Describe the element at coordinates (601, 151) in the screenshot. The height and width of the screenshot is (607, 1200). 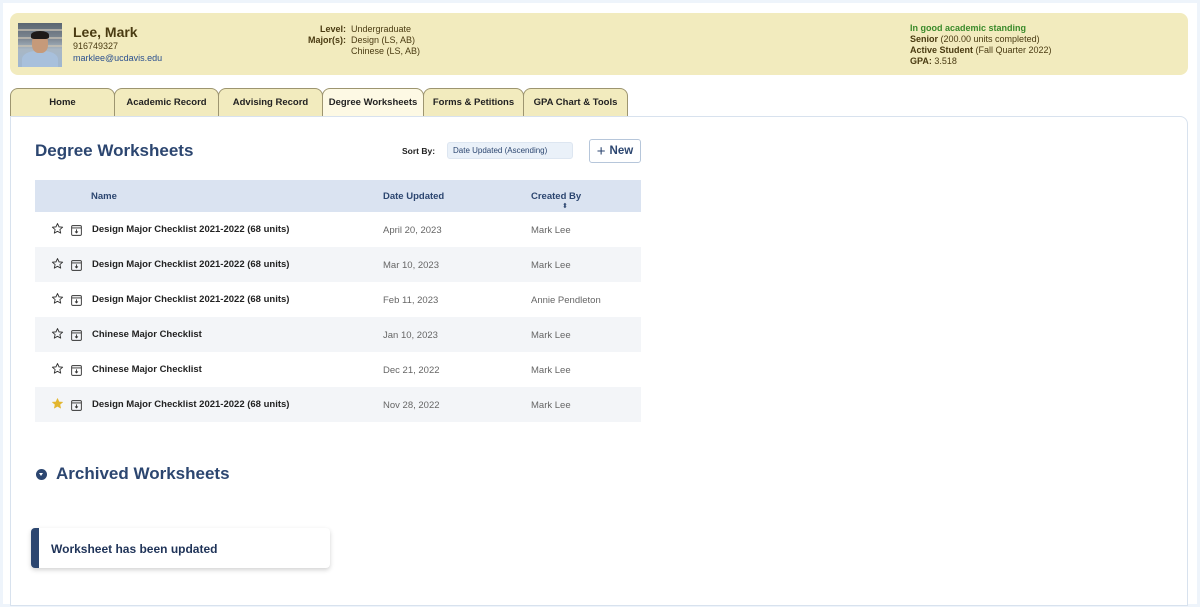
I see `plus-icon: +` at that location.